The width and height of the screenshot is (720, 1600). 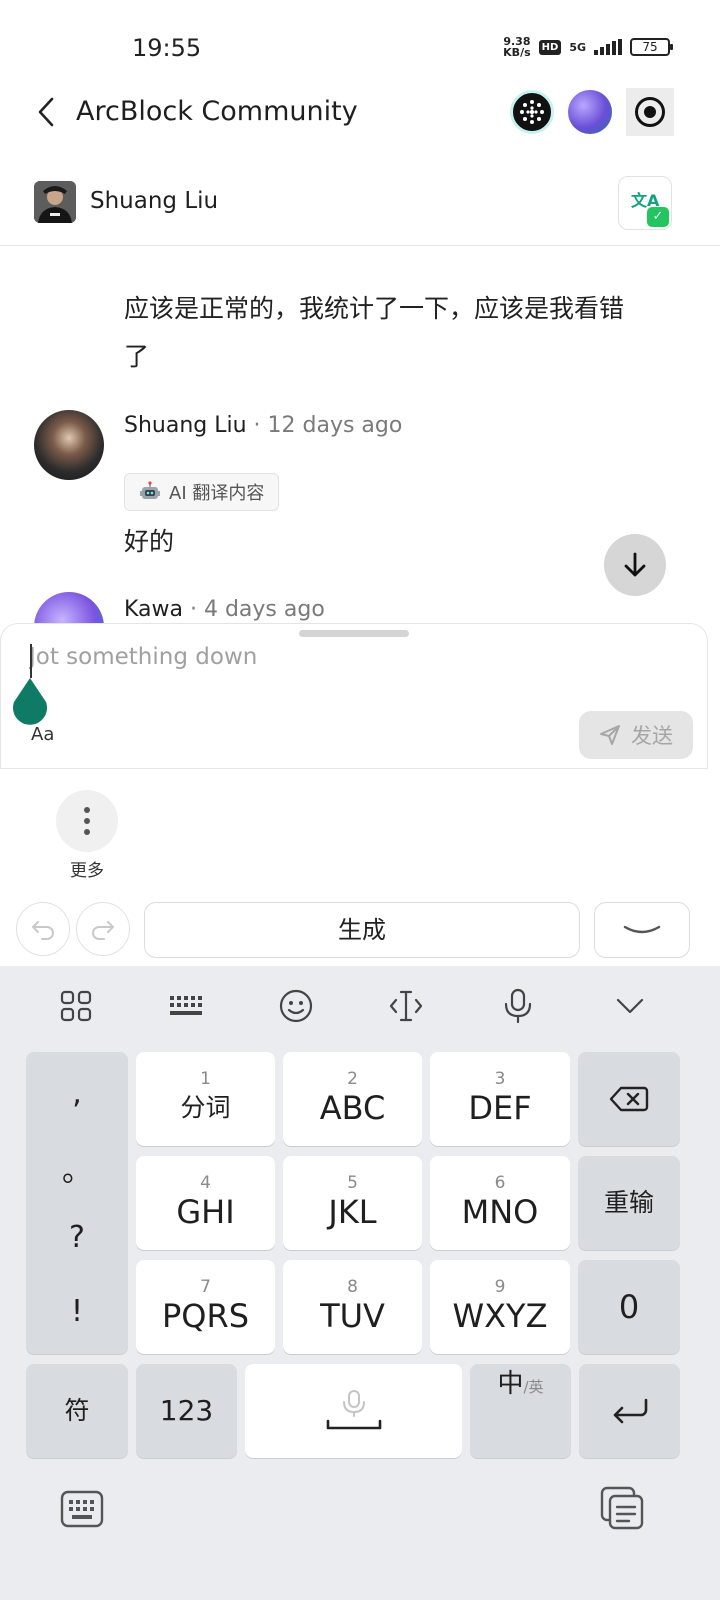 I want to click on punctuation-column: , 。 ? !, so click(x=77, y=1203).